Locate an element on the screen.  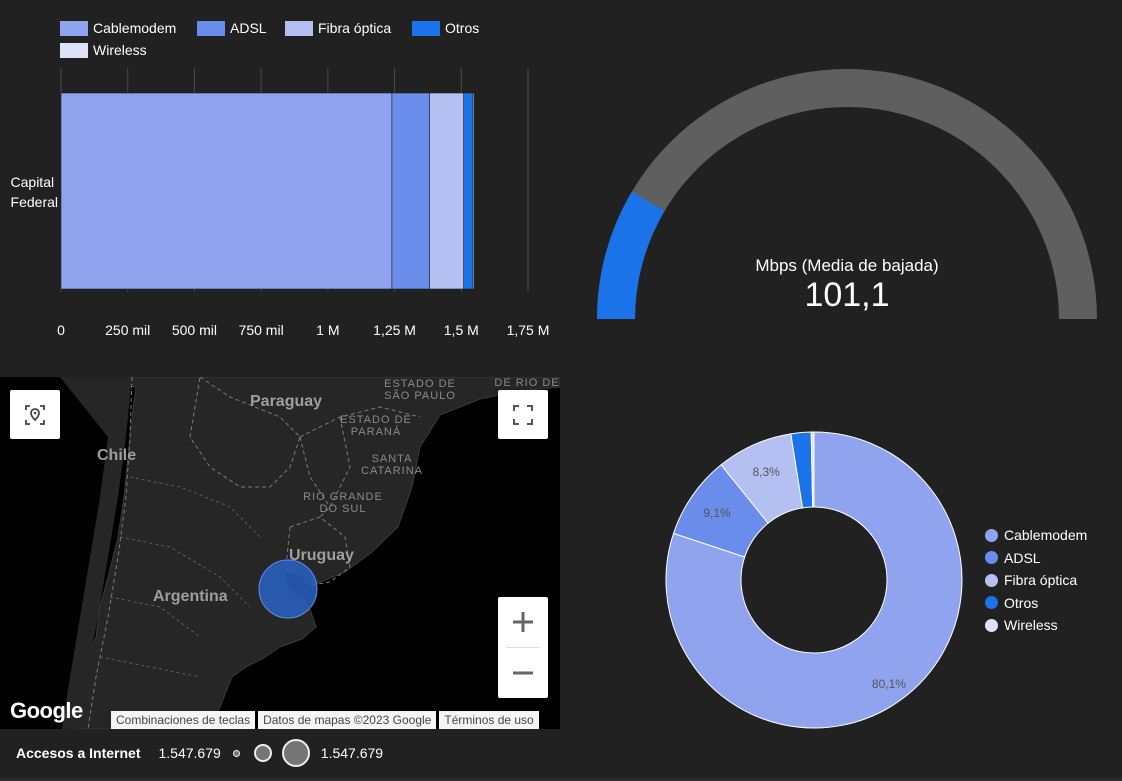
zoom-out-button is located at coordinates (523, 673).